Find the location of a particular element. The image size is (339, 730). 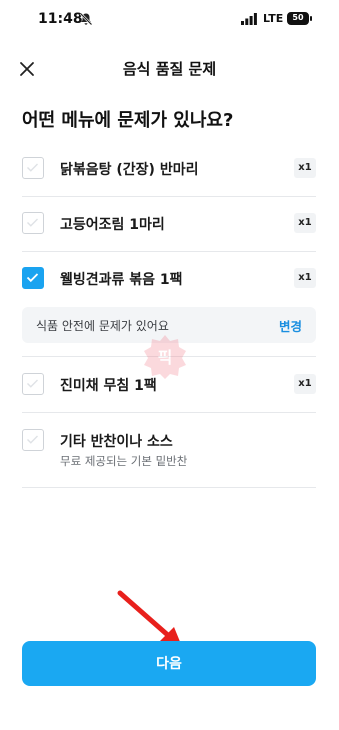

next-button: 다음 is located at coordinates (169, 663).